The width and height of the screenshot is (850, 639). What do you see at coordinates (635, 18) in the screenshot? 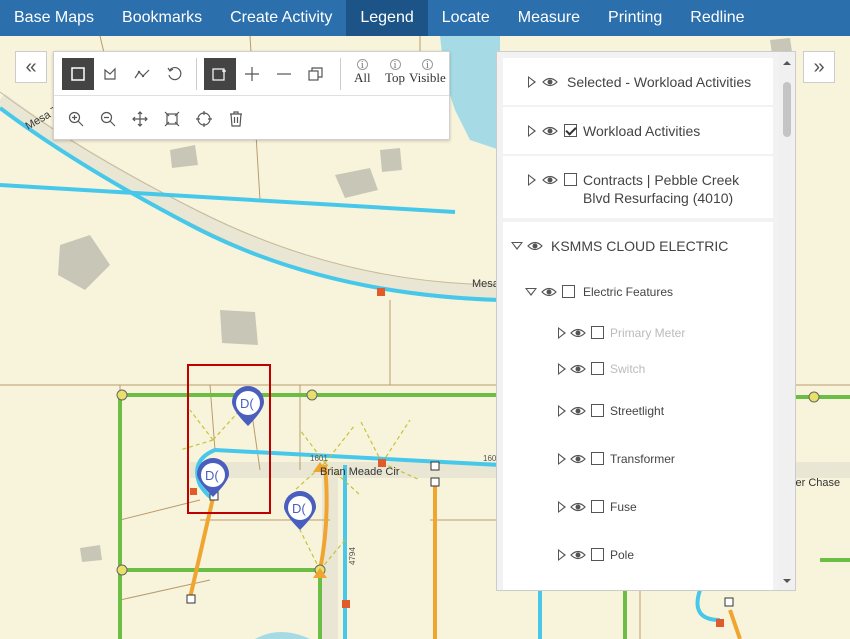
I see `nav-printing: Printing` at bounding box center [635, 18].